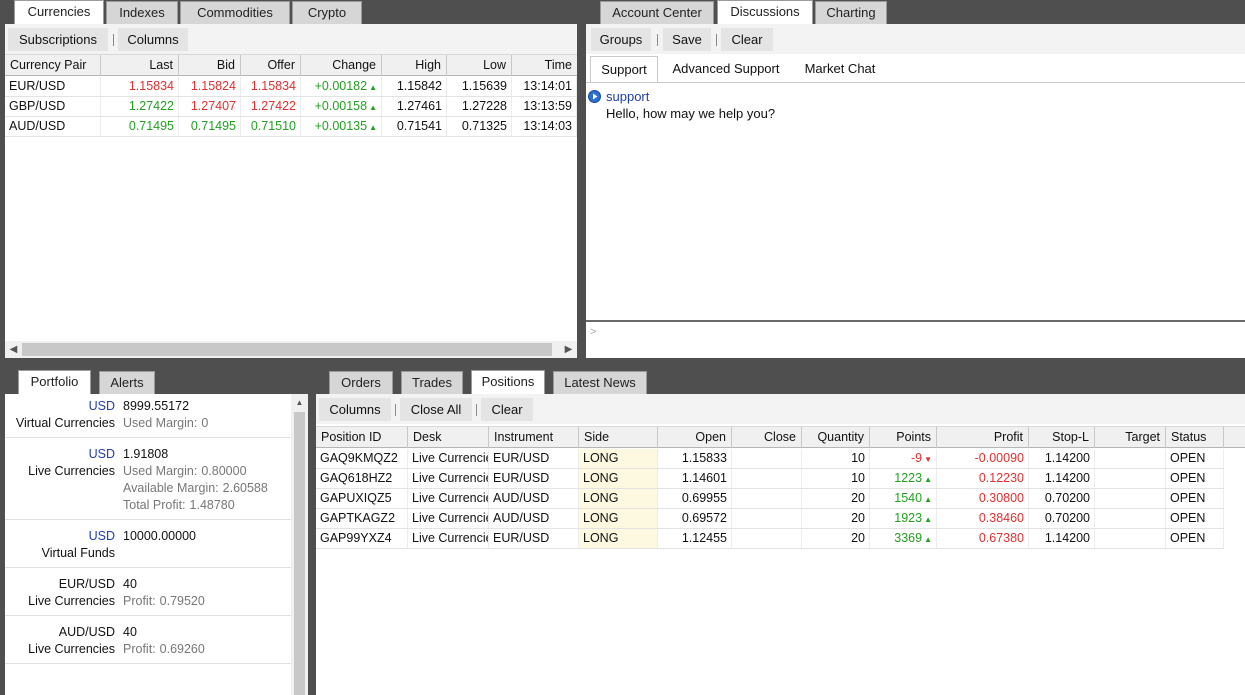 The width and height of the screenshot is (1245, 695). I want to click on scroll-left-icon: ◀, so click(13, 349).